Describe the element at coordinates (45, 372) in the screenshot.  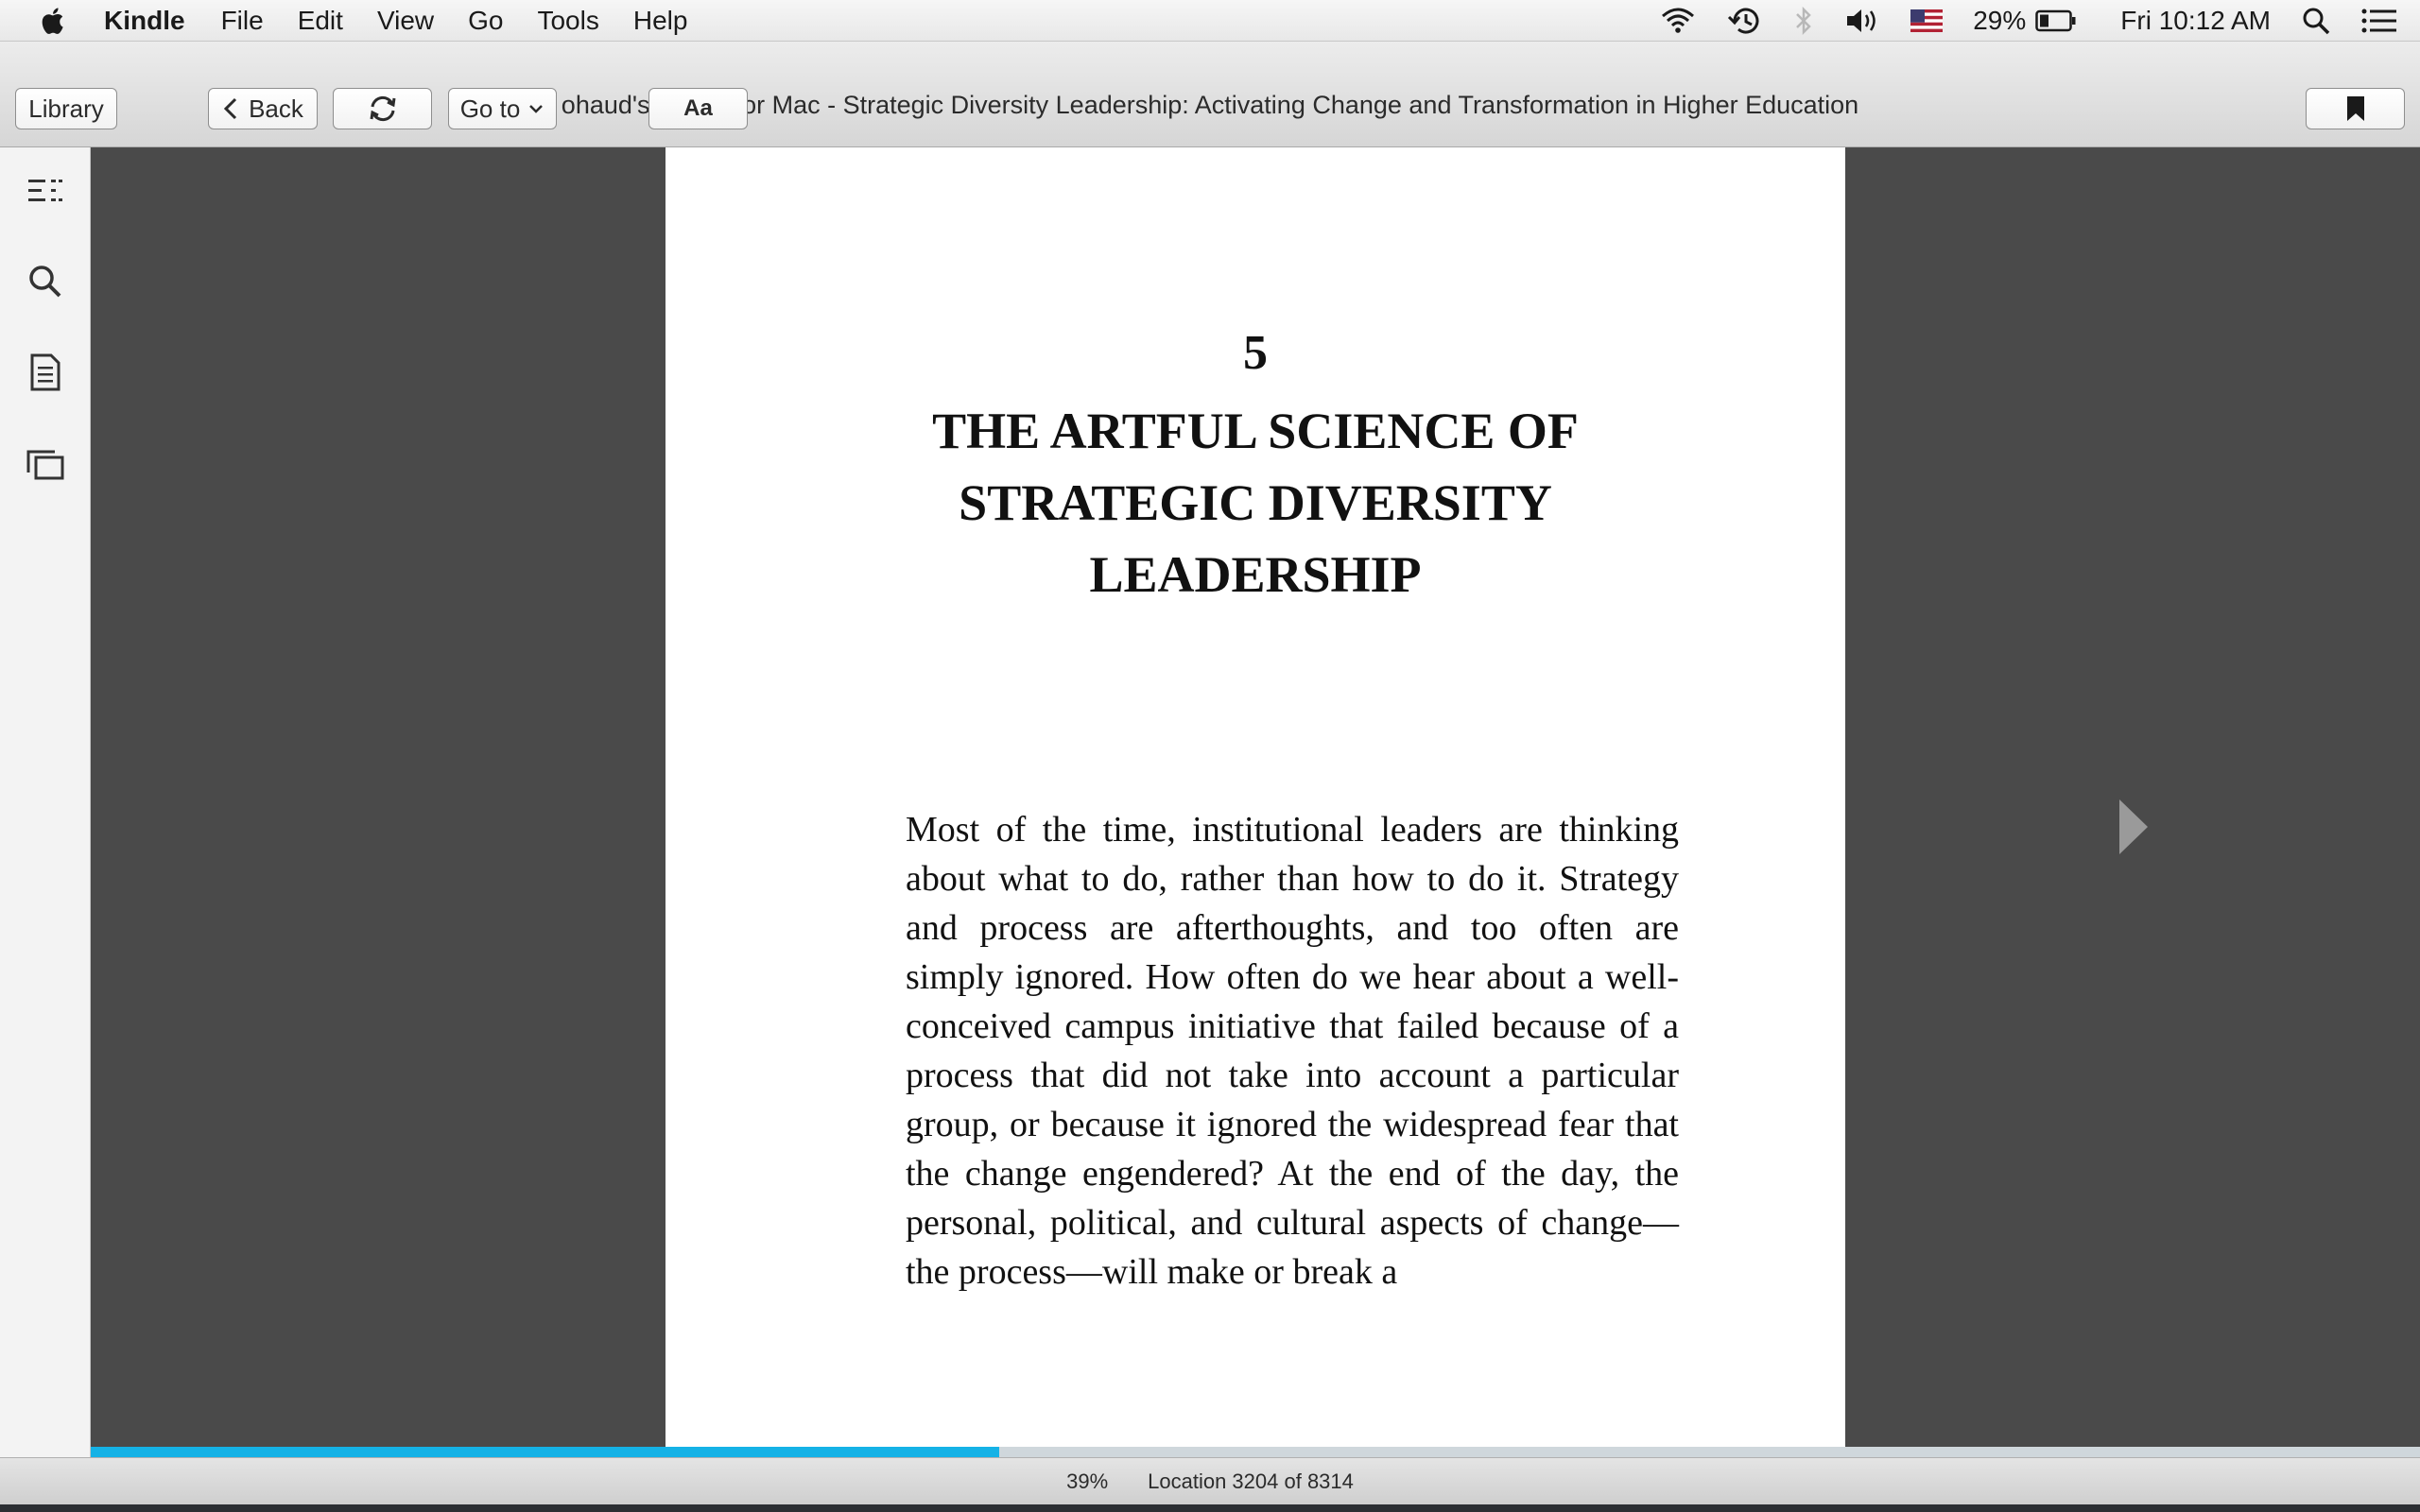
I see `notes-icon` at that location.